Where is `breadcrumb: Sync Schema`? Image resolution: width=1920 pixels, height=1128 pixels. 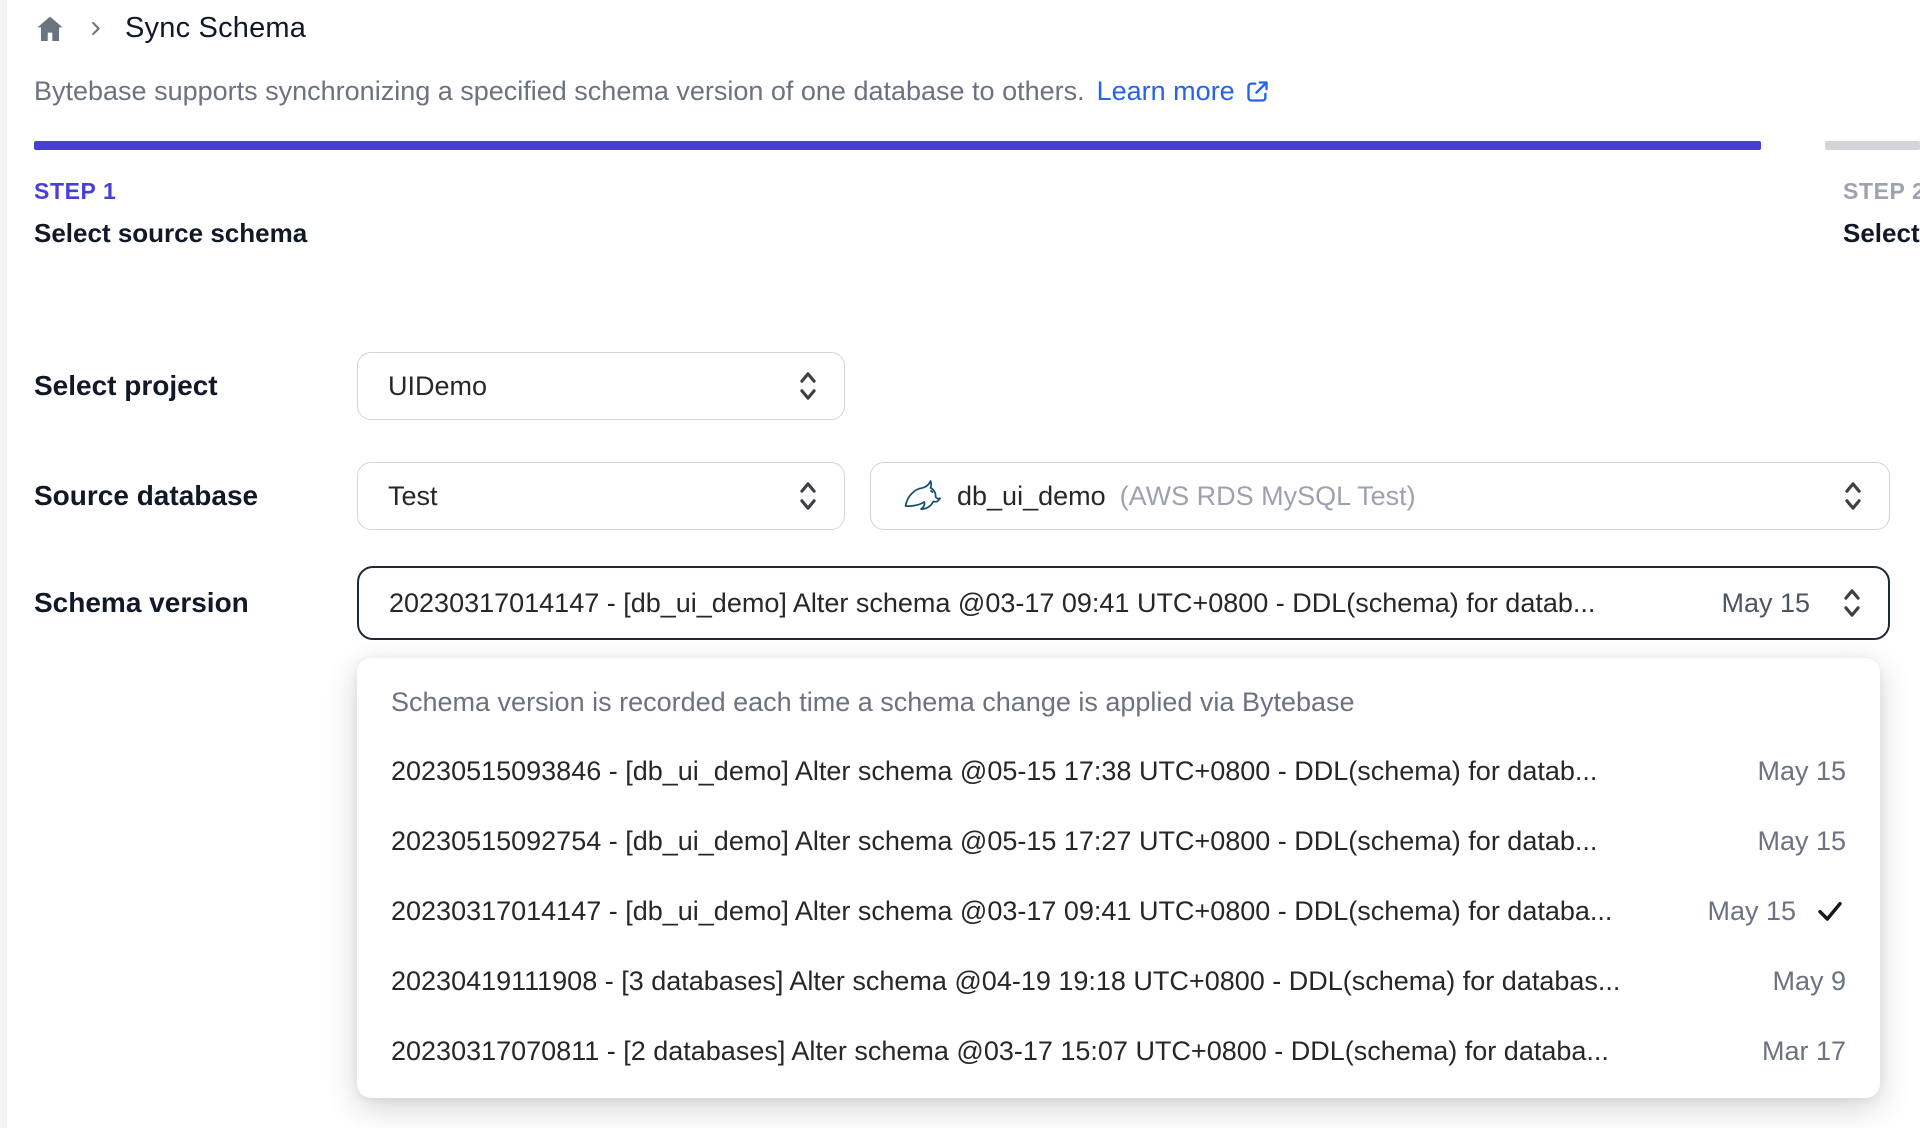
breadcrumb: Sync Schema is located at coordinates (170, 28).